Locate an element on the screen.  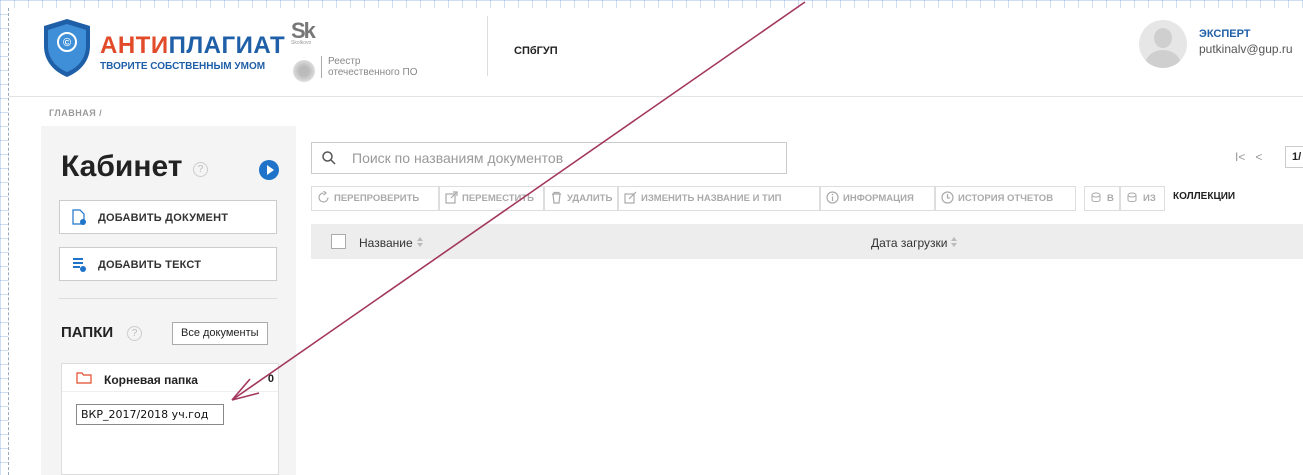
breadcrumb: ГЛАВНАЯ / is located at coordinates (75, 113).